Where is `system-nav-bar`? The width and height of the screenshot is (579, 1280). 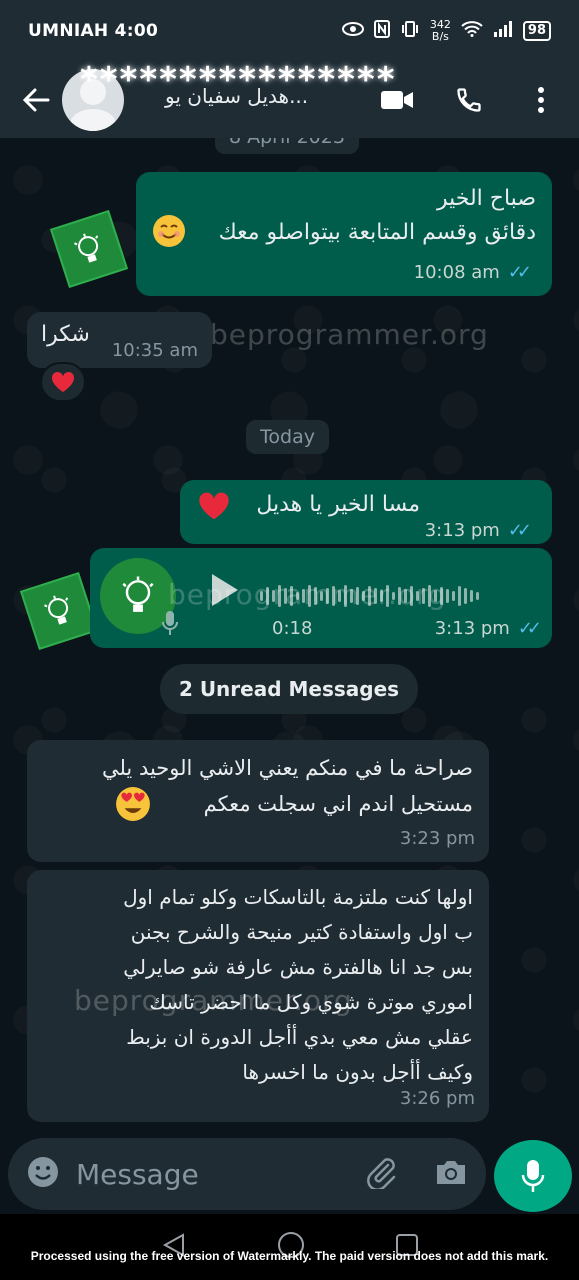 system-nav-bar is located at coordinates (289, 1247).